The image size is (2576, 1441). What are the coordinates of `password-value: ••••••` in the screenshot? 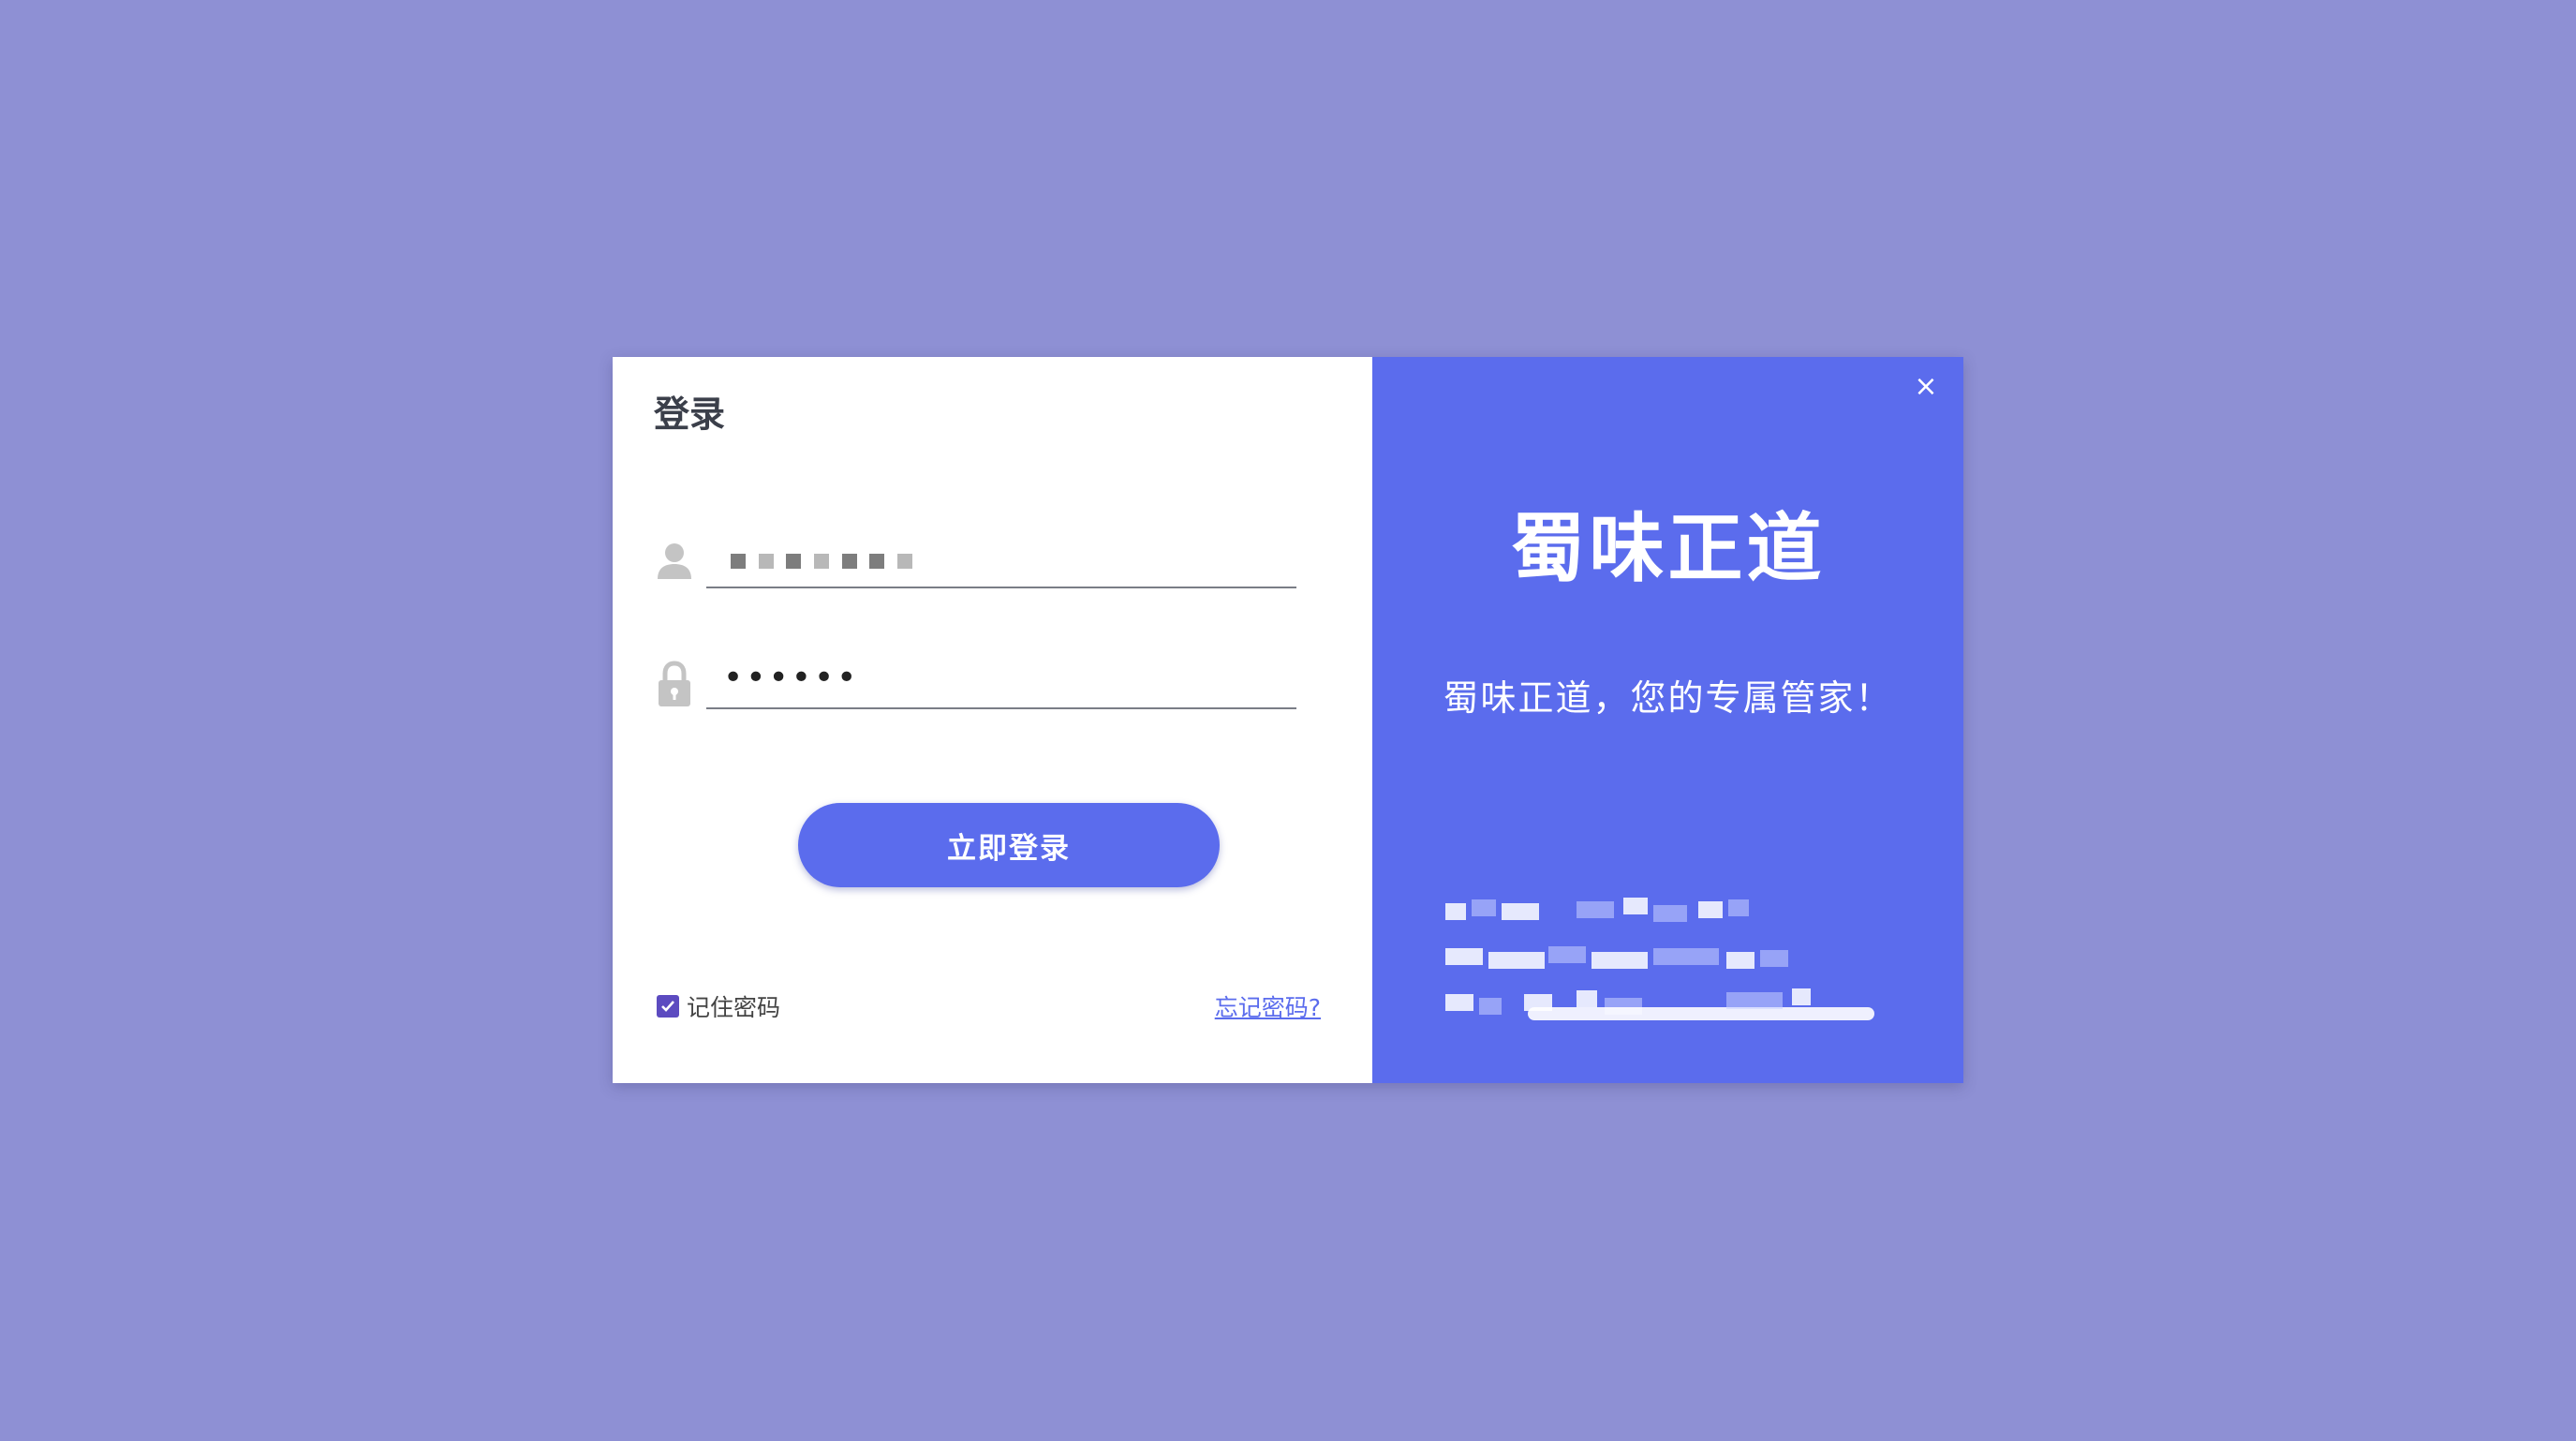 It's located at (791, 678).